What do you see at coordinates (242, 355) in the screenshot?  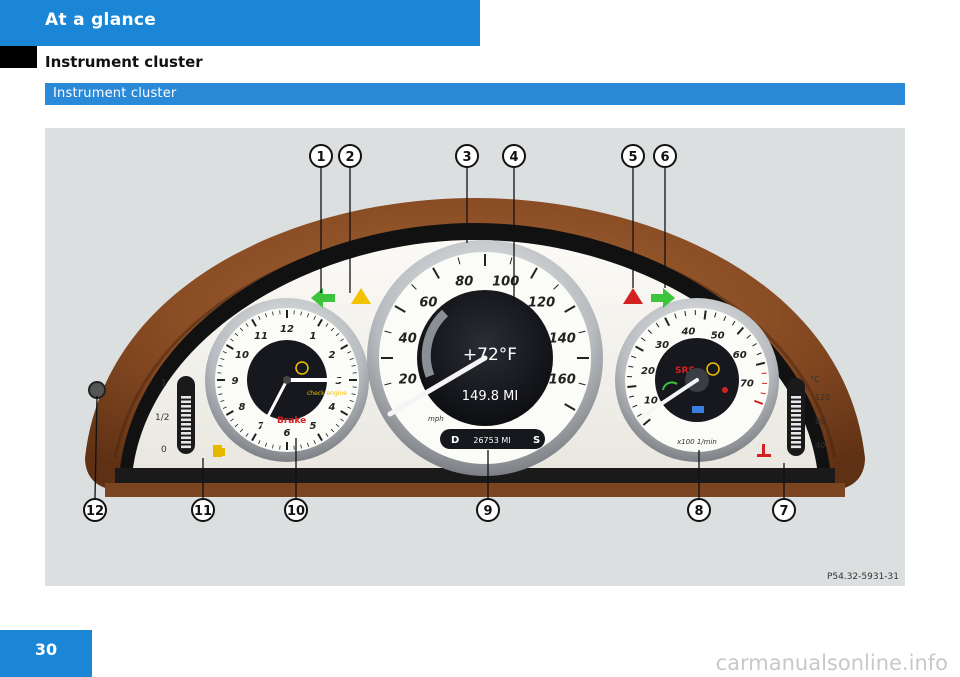 I see `clock-number: 10` at bounding box center [242, 355].